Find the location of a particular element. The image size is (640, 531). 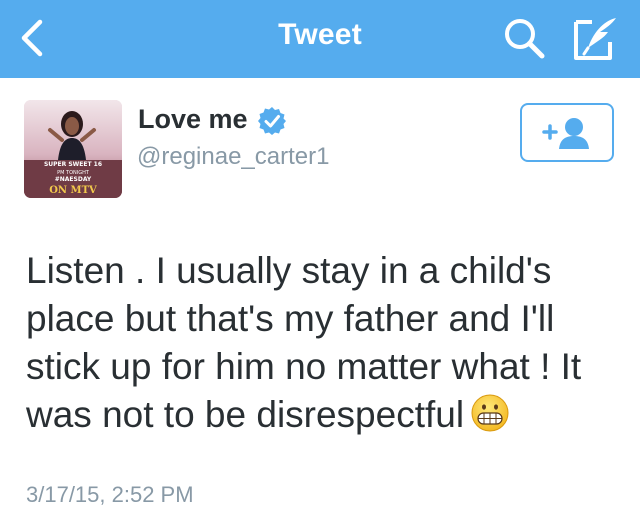

tweet-timestamp: 3/17/15, 2:52 PM is located at coordinates (110, 494).